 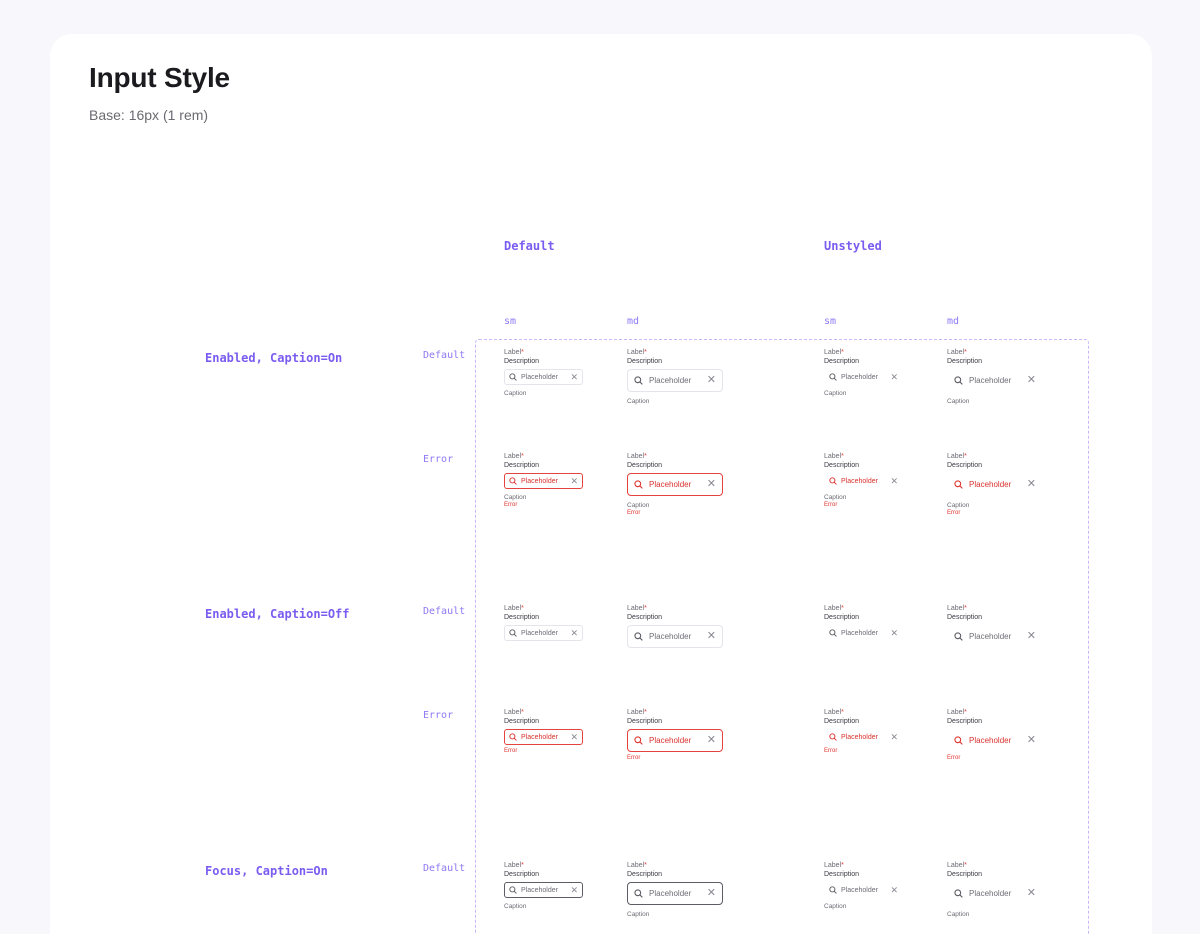 I want to click on state-label-default: Default, so click(x=444, y=355).